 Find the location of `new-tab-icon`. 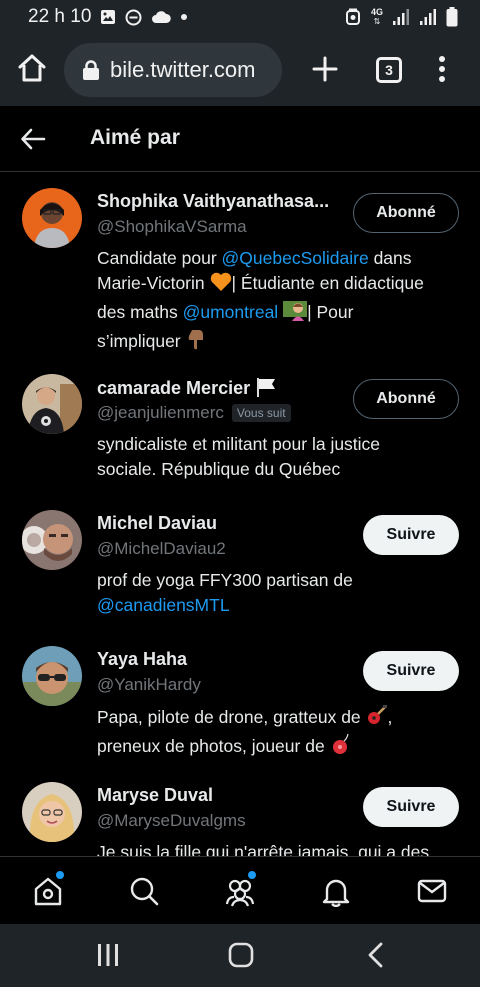

new-tab-icon is located at coordinates (325, 69).